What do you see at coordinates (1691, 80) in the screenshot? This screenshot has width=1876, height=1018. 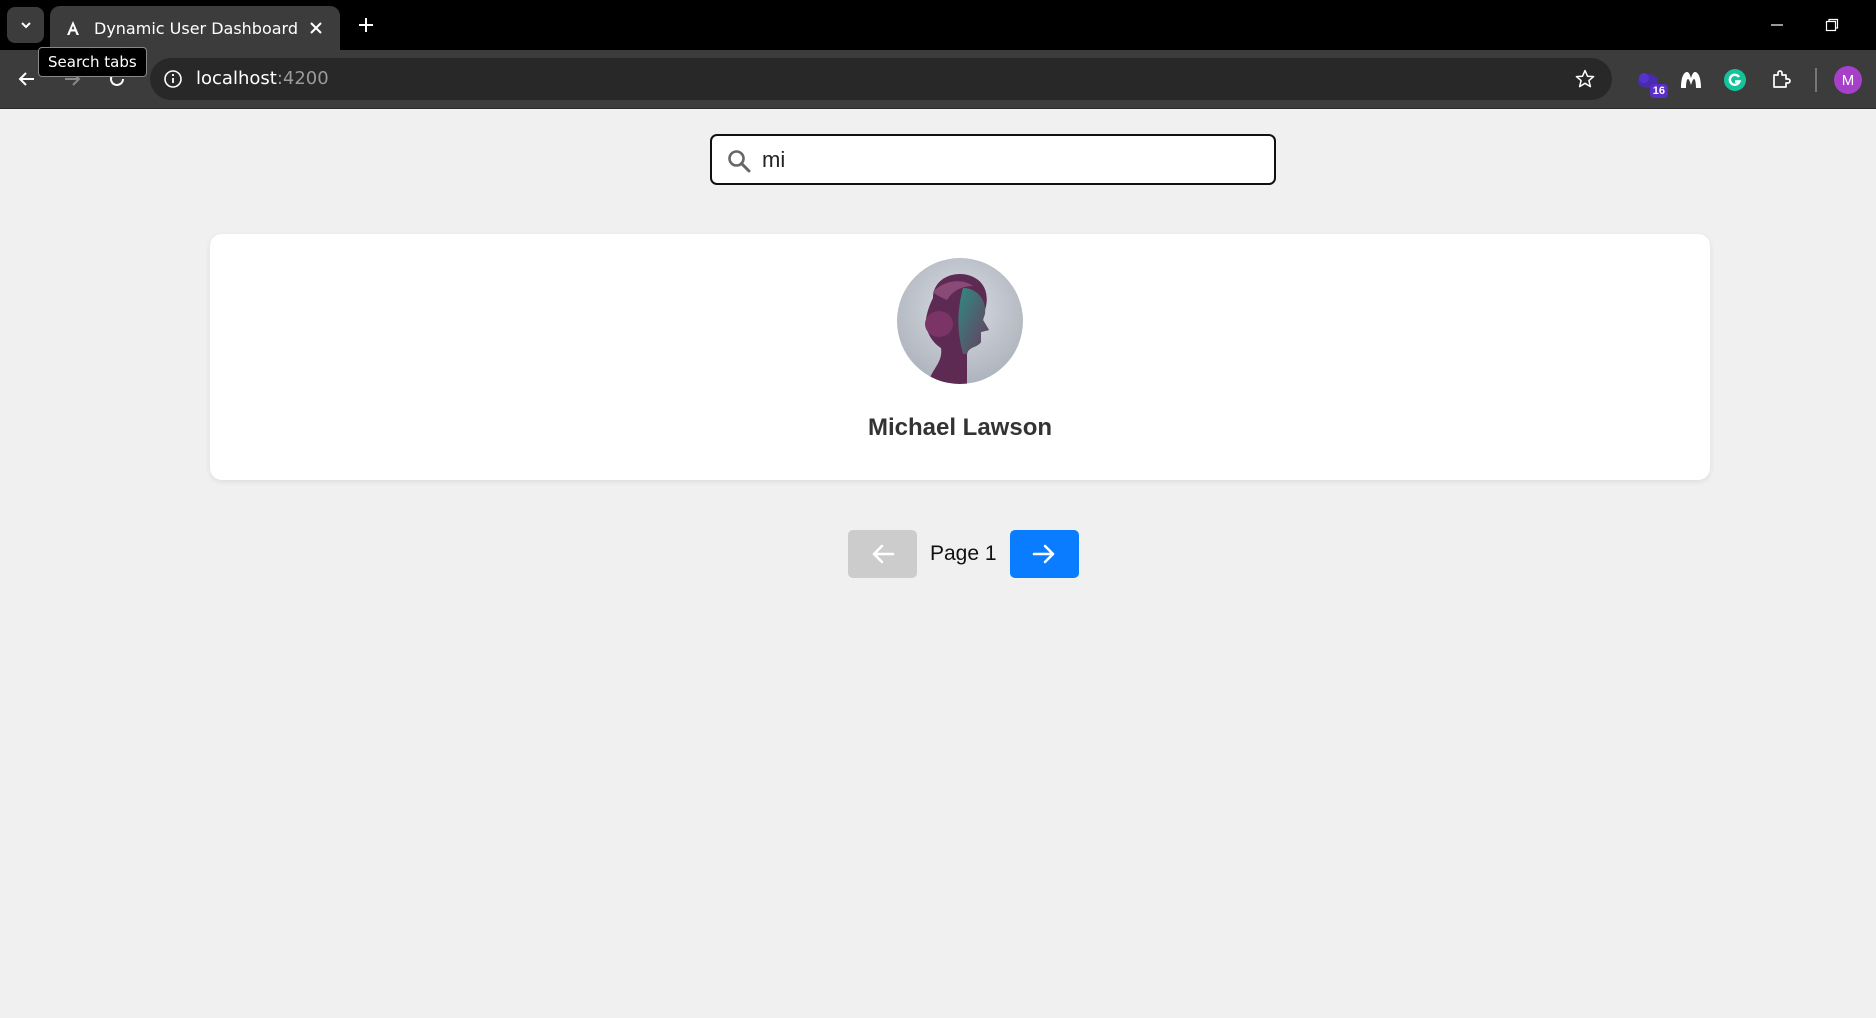 I see `malwarebytes-icon` at bounding box center [1691, 80].